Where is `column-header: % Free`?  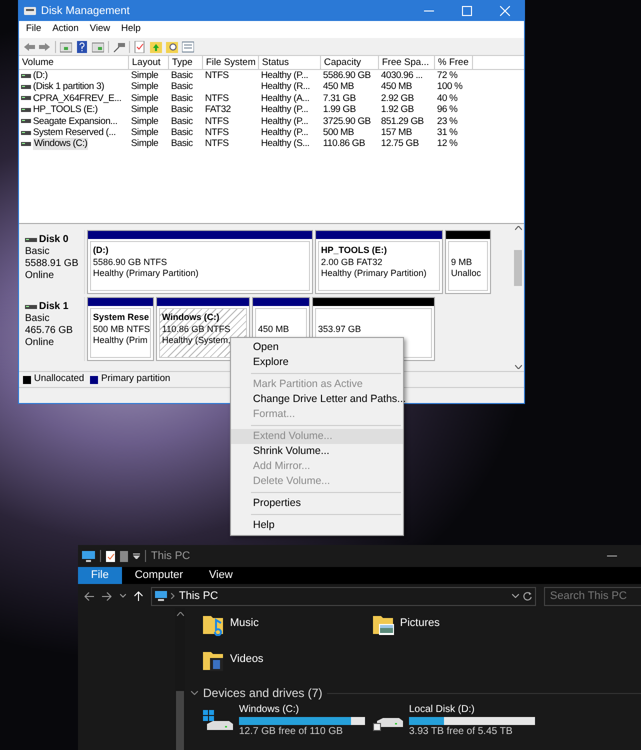
column-header: % Free is located at coordinates (454, 62).